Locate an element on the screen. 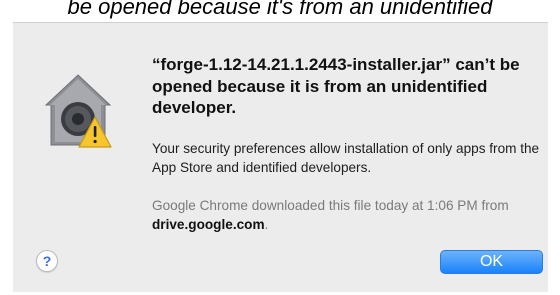  source-domain: drive.google.com is located at coordinates (208, 224).